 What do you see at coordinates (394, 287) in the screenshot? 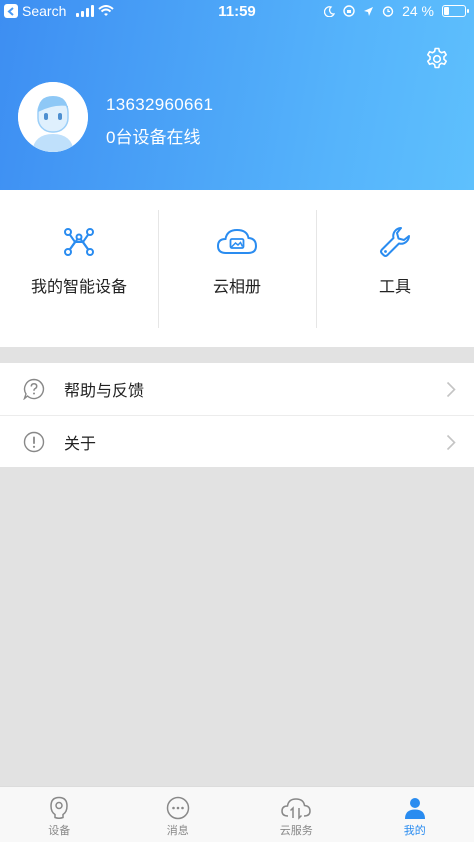
I see `tool-label: 工具` at bounding box center [394, 287].